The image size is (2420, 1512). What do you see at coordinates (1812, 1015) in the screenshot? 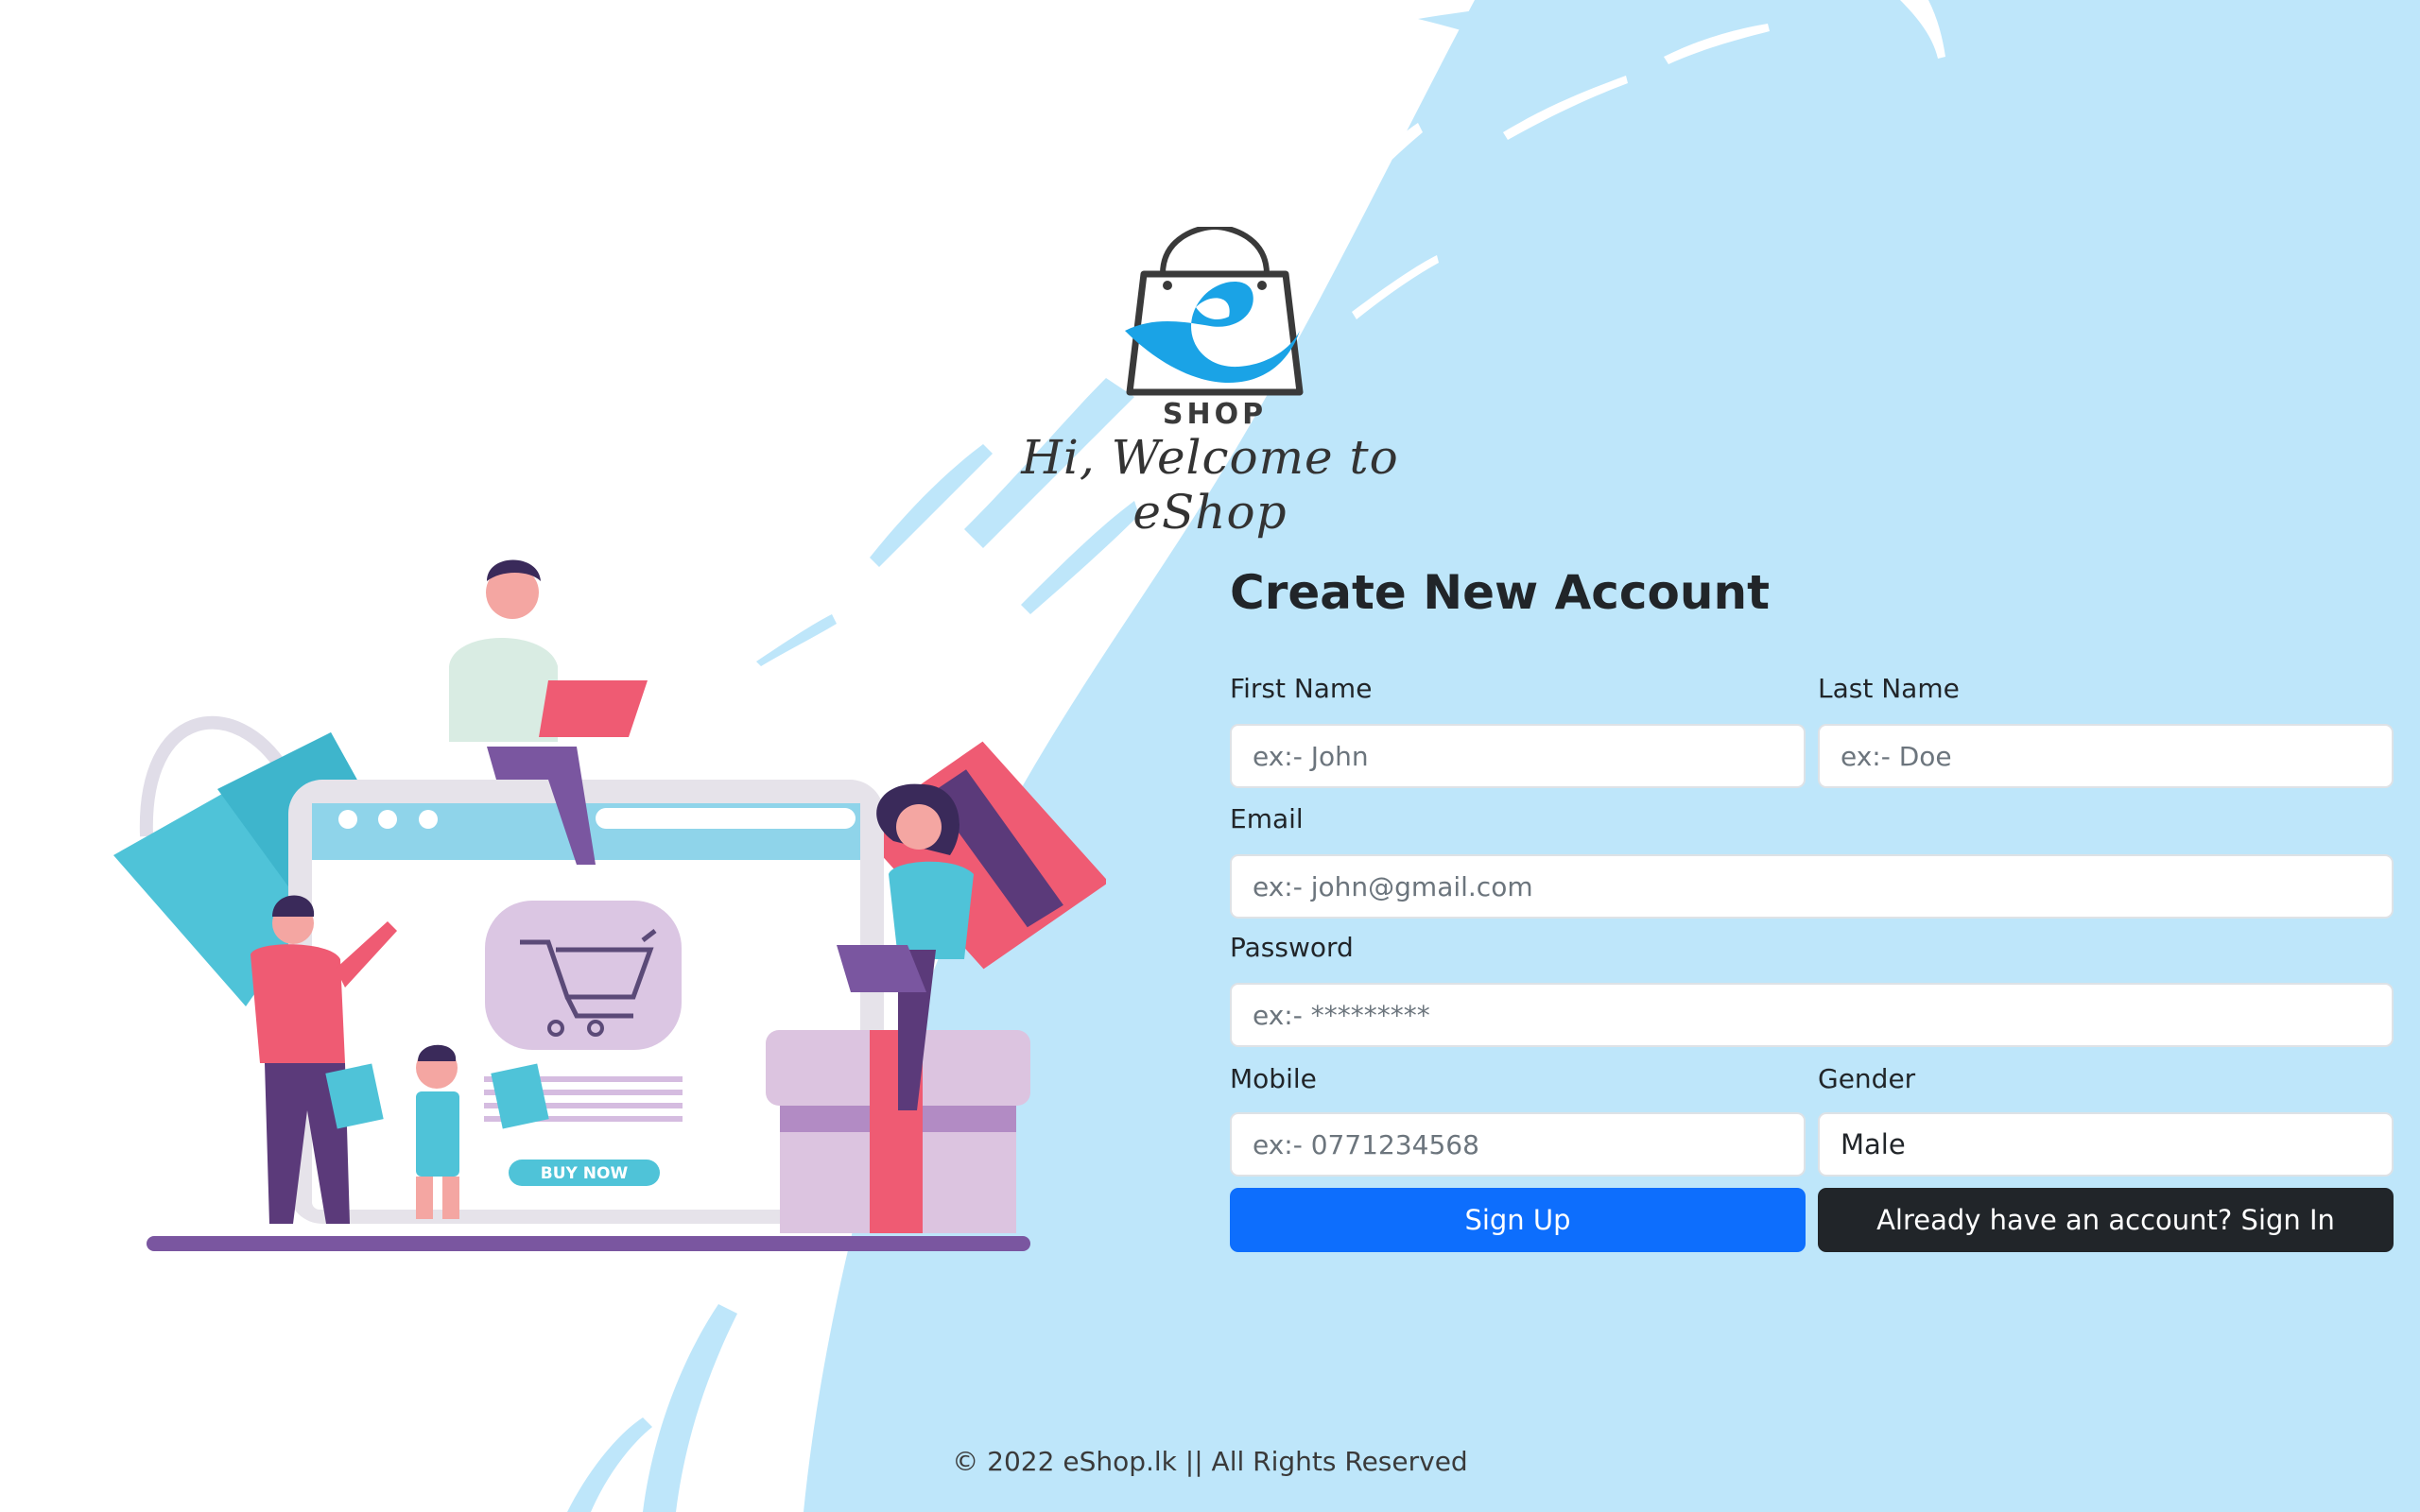
I see `password-input` at bounding box center [1812, 1015].